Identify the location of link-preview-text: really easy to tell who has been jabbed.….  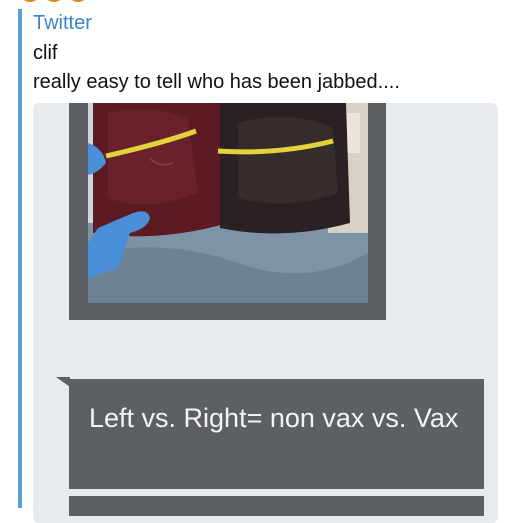
(216, 82).